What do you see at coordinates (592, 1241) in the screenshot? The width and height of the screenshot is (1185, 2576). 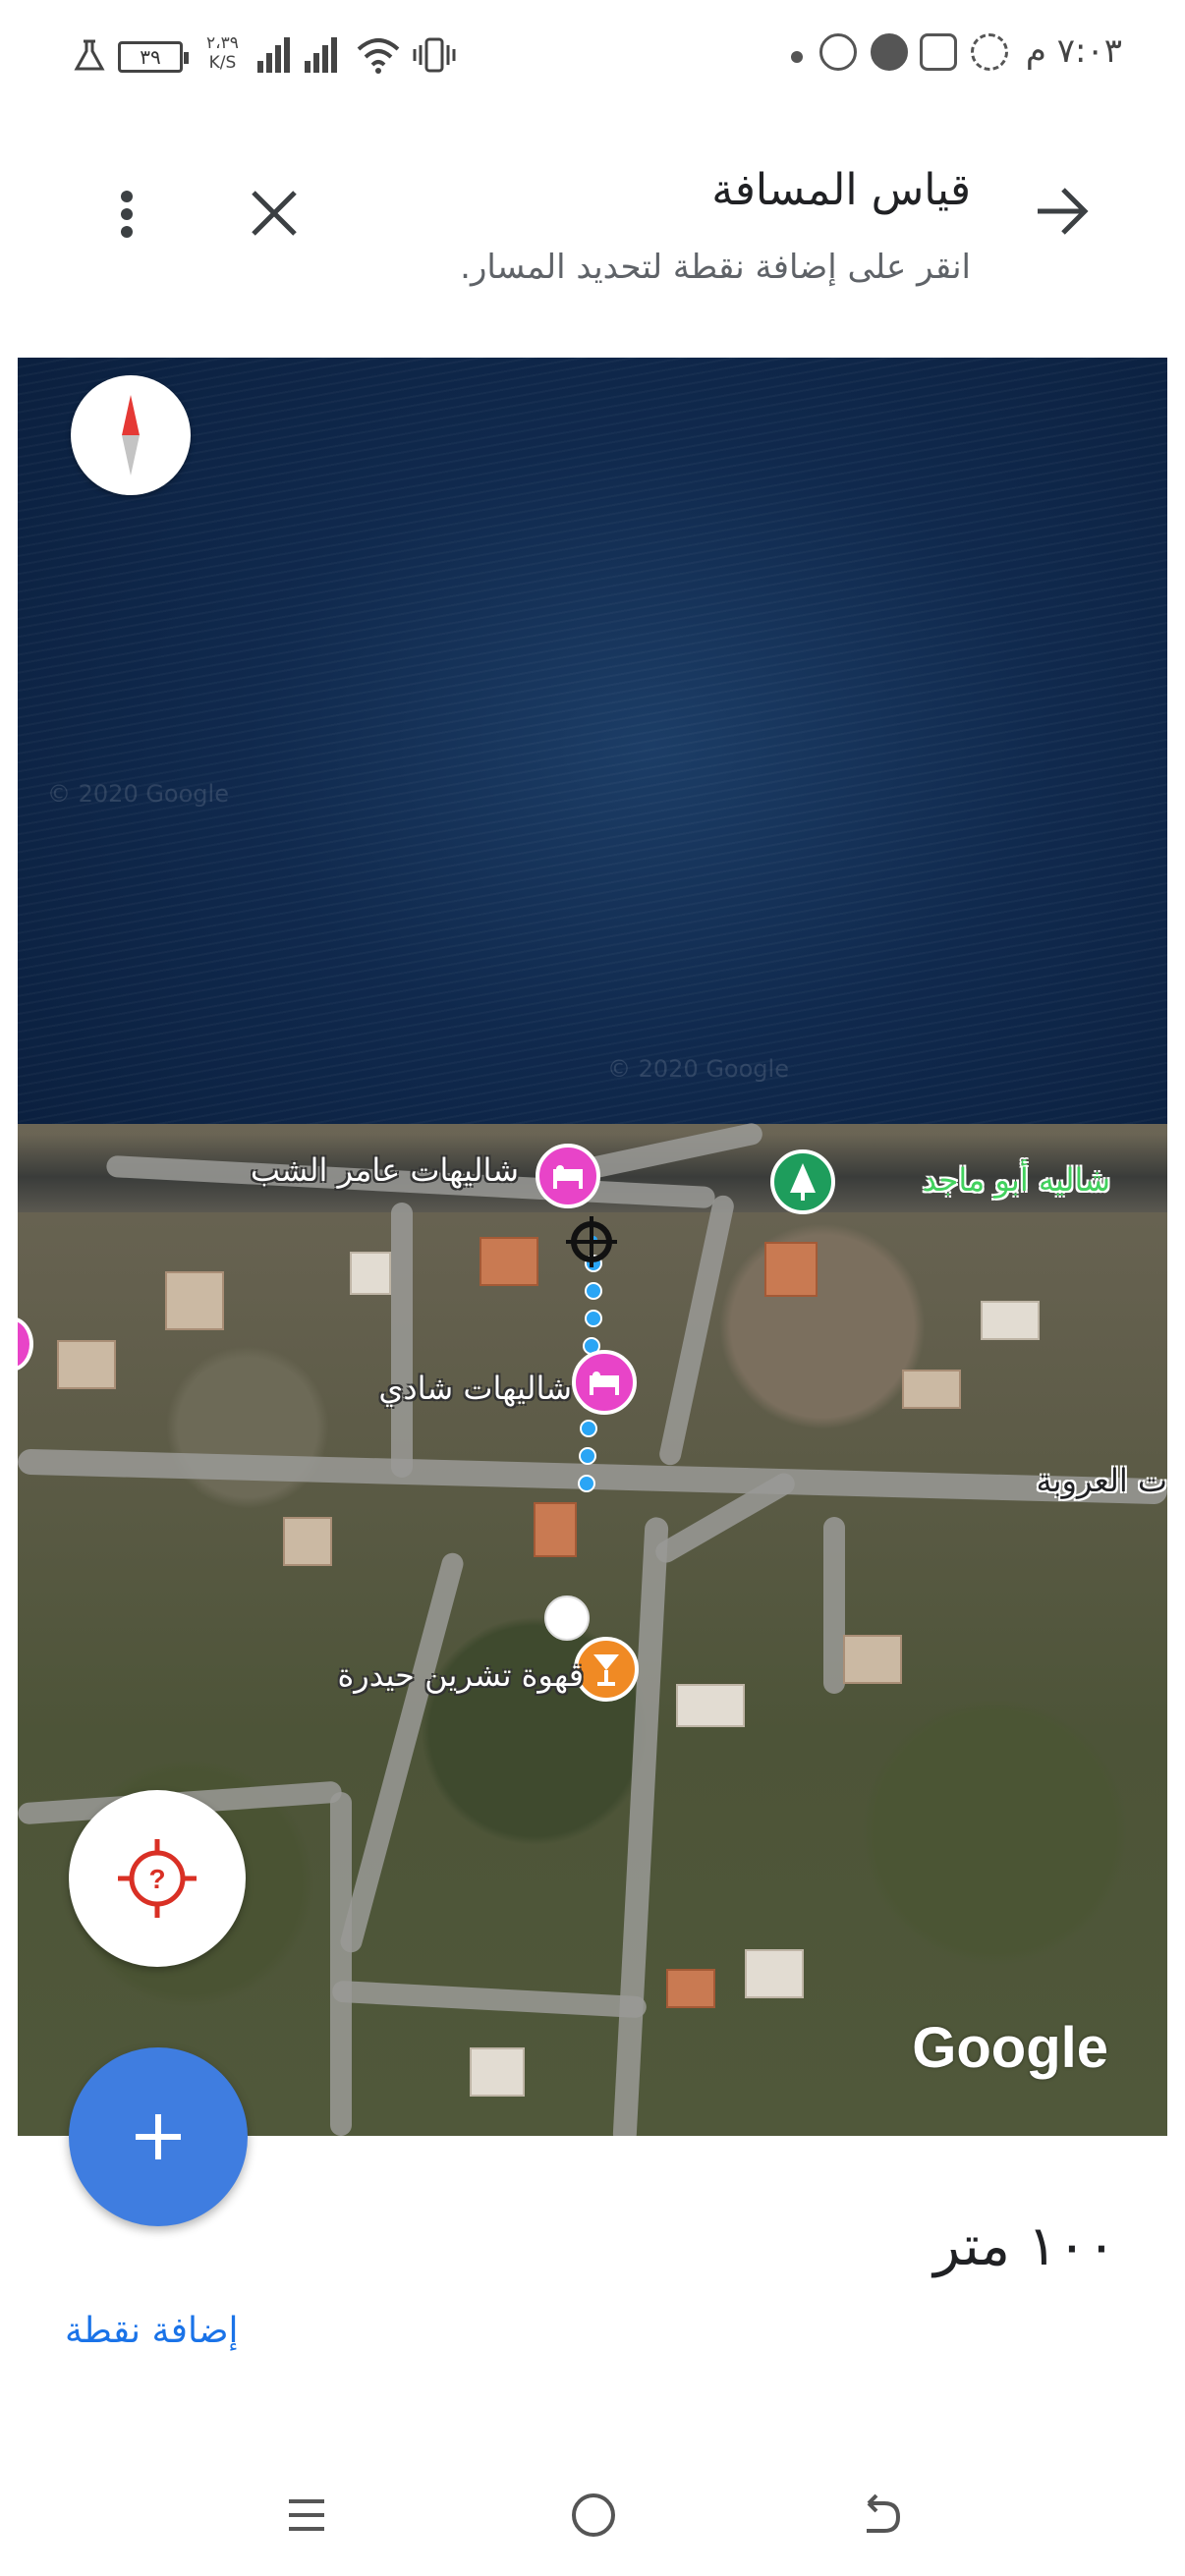 I see `route-start-crosshair-icon` at bounding box center [592, 1241].